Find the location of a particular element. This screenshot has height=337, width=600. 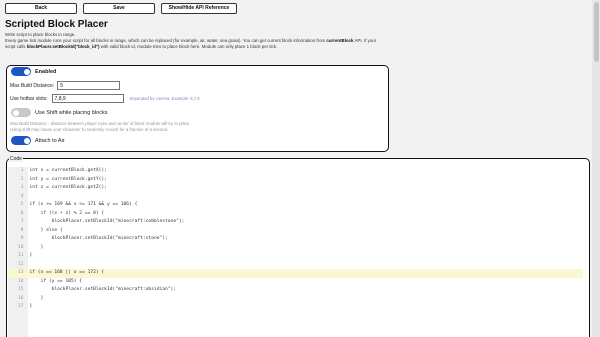

code-line: 2 int y = currentBlock.getY(); is located at coordinates (295, 180).